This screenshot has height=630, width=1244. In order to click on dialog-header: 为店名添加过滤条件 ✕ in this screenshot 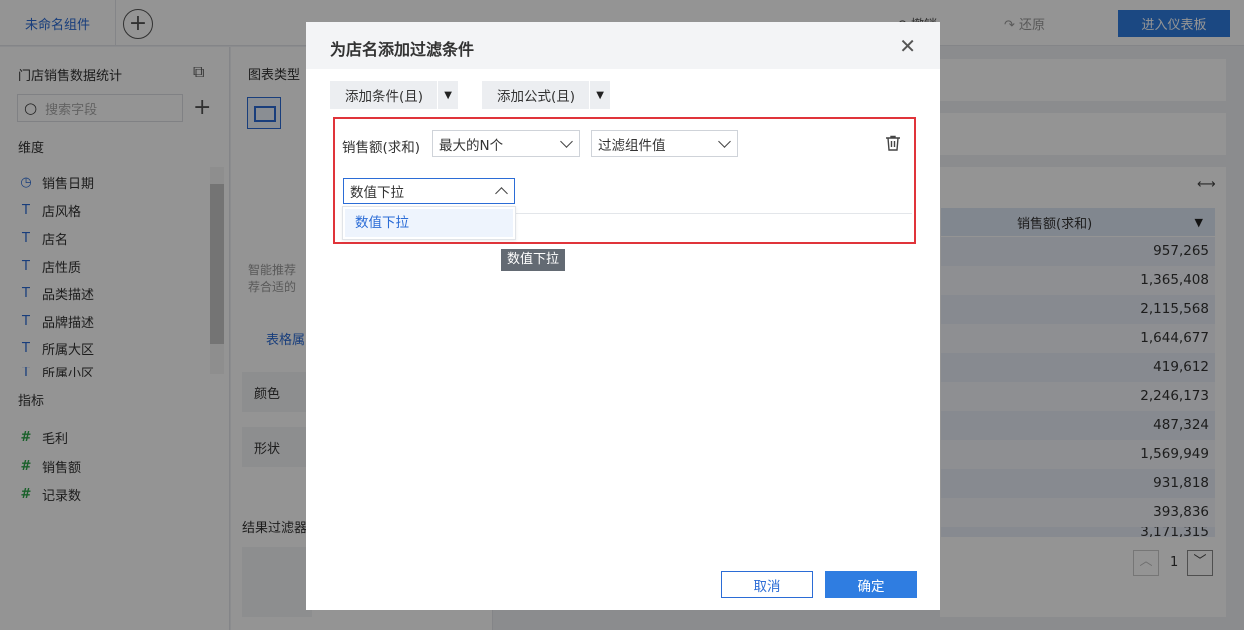, I will do `click(623, 45)`.